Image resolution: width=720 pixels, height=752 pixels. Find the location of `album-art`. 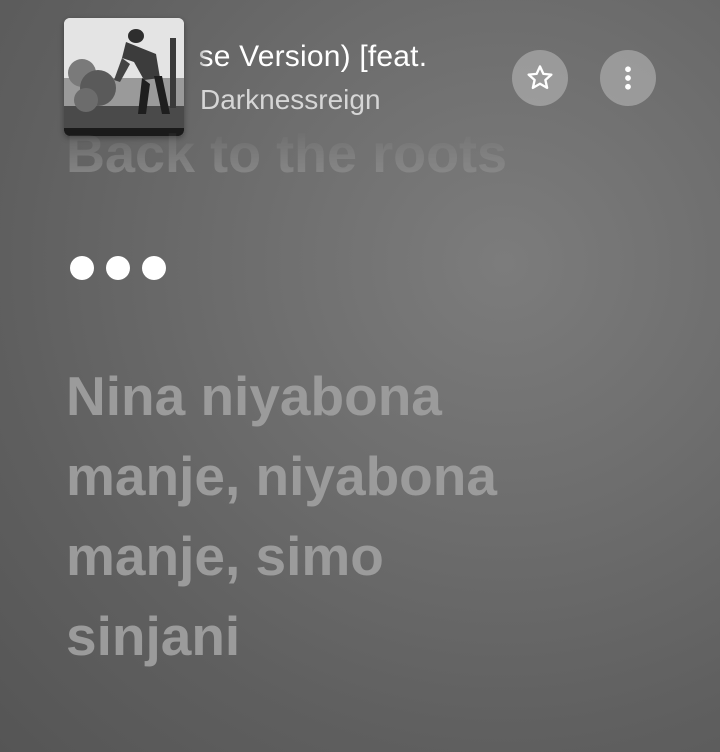

album-art is located at coordinates (124, 77).